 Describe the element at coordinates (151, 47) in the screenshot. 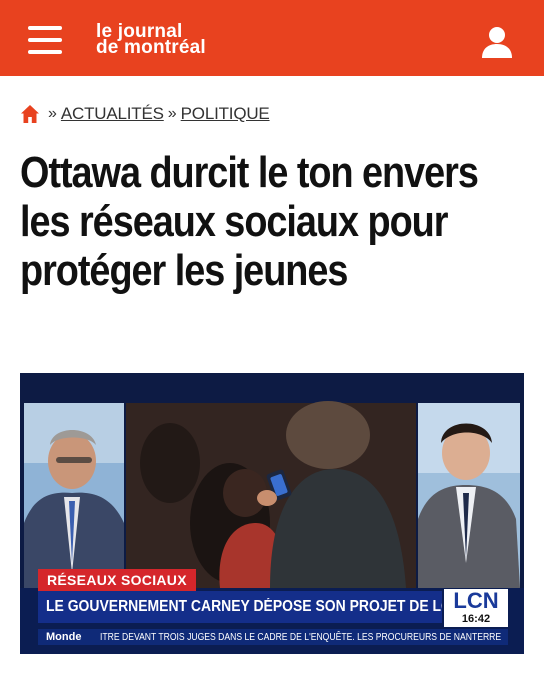

I see `logo-line-2: de montréal` at that location.